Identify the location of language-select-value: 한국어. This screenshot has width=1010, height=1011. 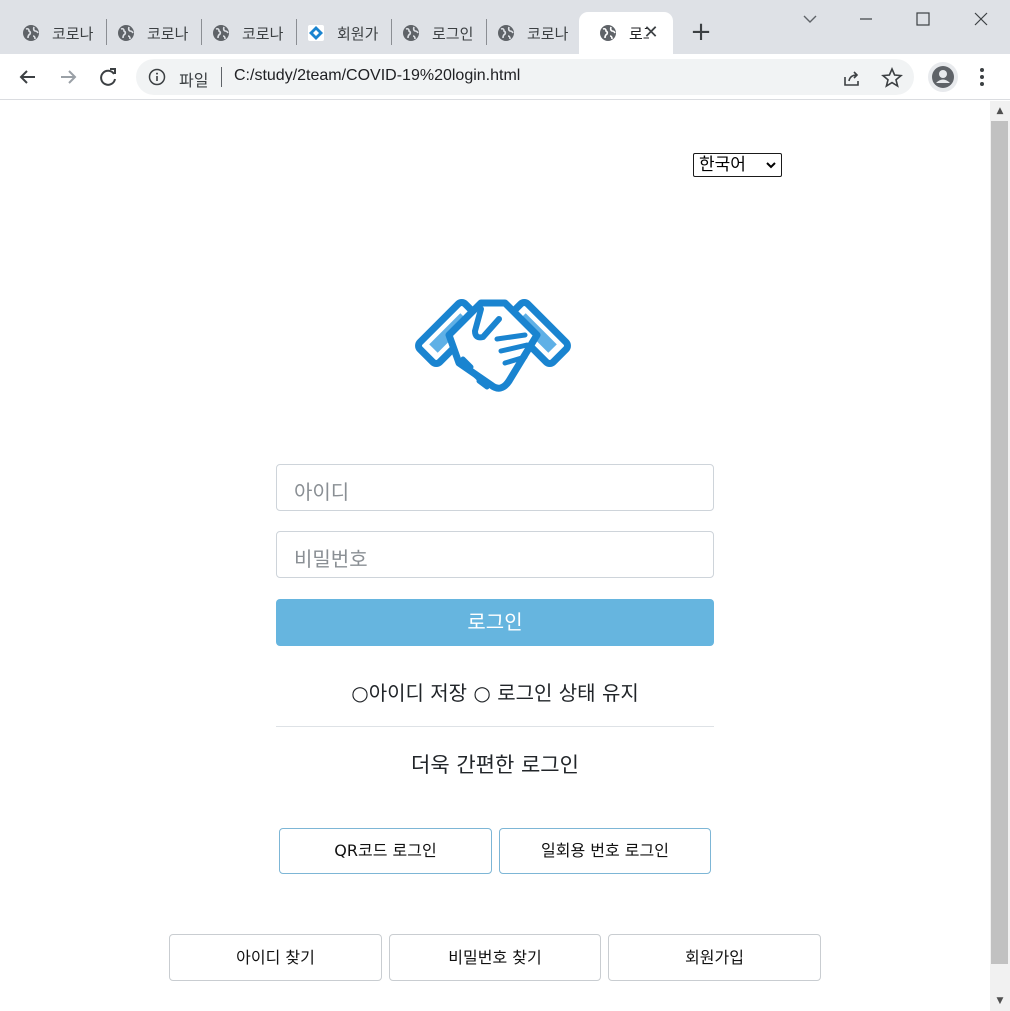
(722, 165).